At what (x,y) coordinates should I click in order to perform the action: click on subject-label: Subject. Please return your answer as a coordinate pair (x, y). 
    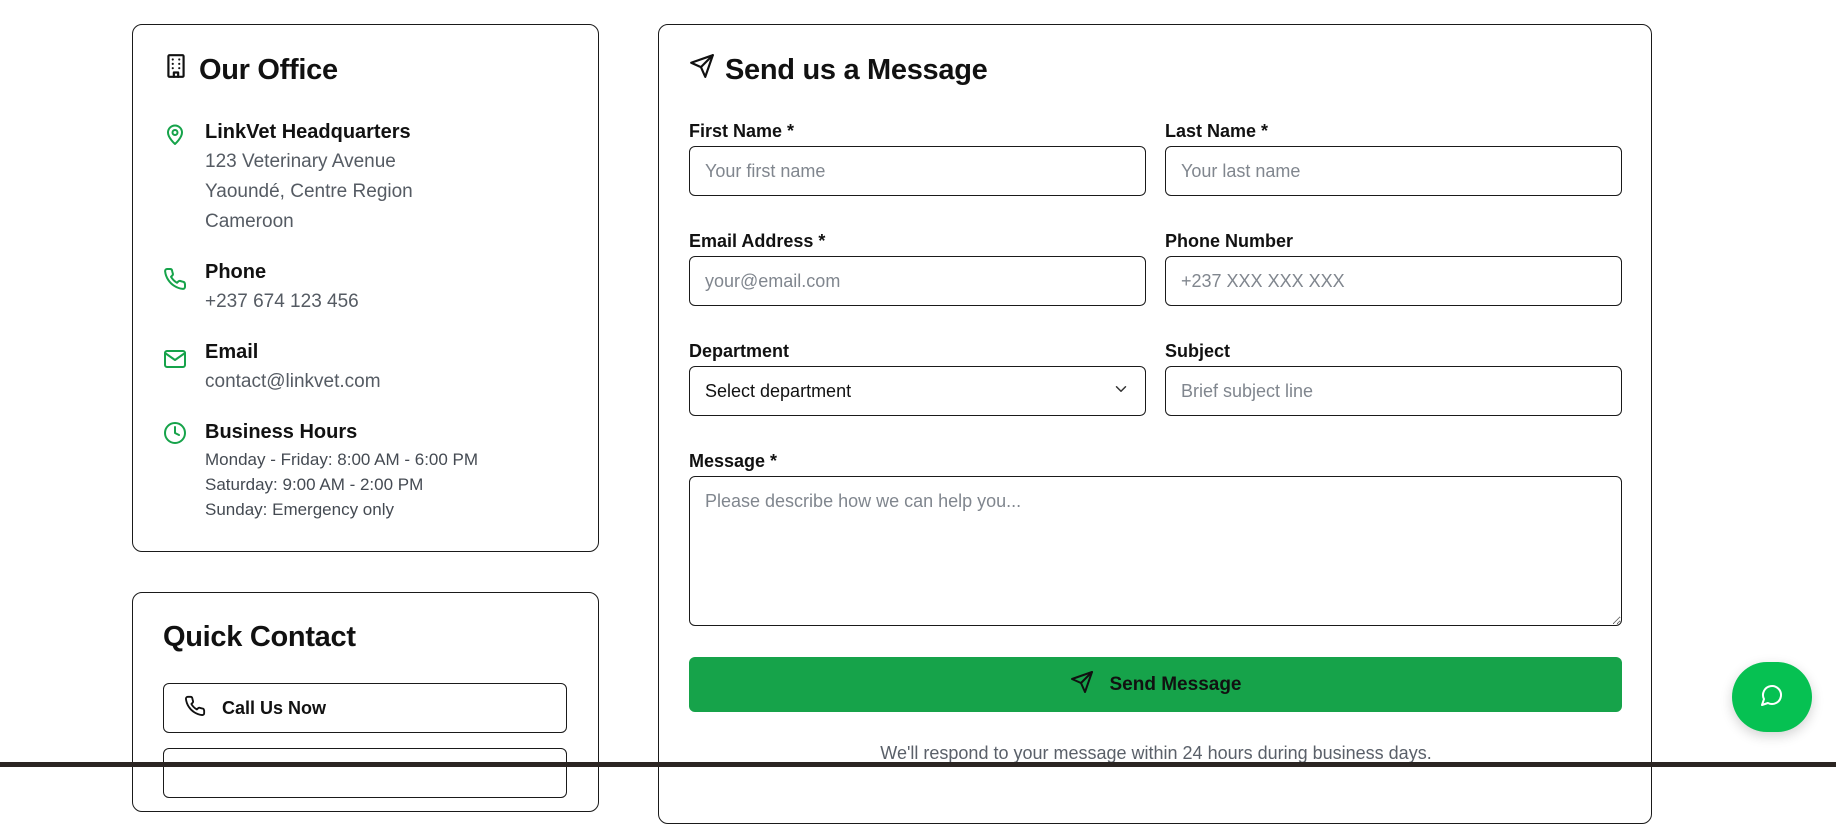
    Looking at the image, I should click on (1198, 351).